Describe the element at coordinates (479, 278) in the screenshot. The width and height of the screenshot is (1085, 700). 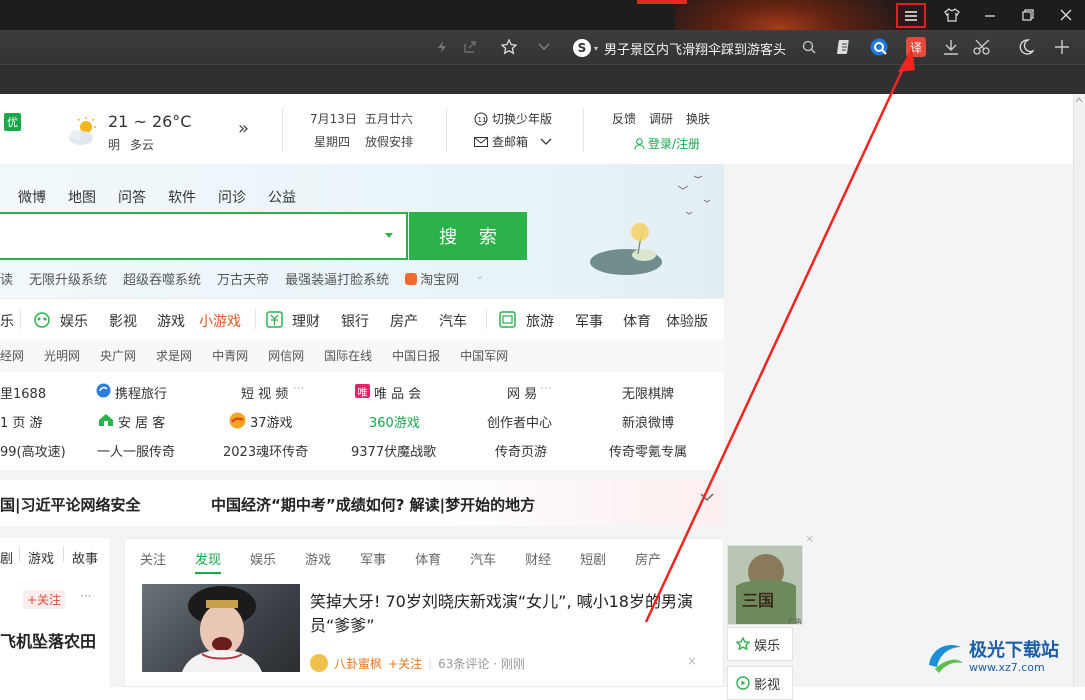
I see `hot-words-expand-icon: ⌄` at that location.